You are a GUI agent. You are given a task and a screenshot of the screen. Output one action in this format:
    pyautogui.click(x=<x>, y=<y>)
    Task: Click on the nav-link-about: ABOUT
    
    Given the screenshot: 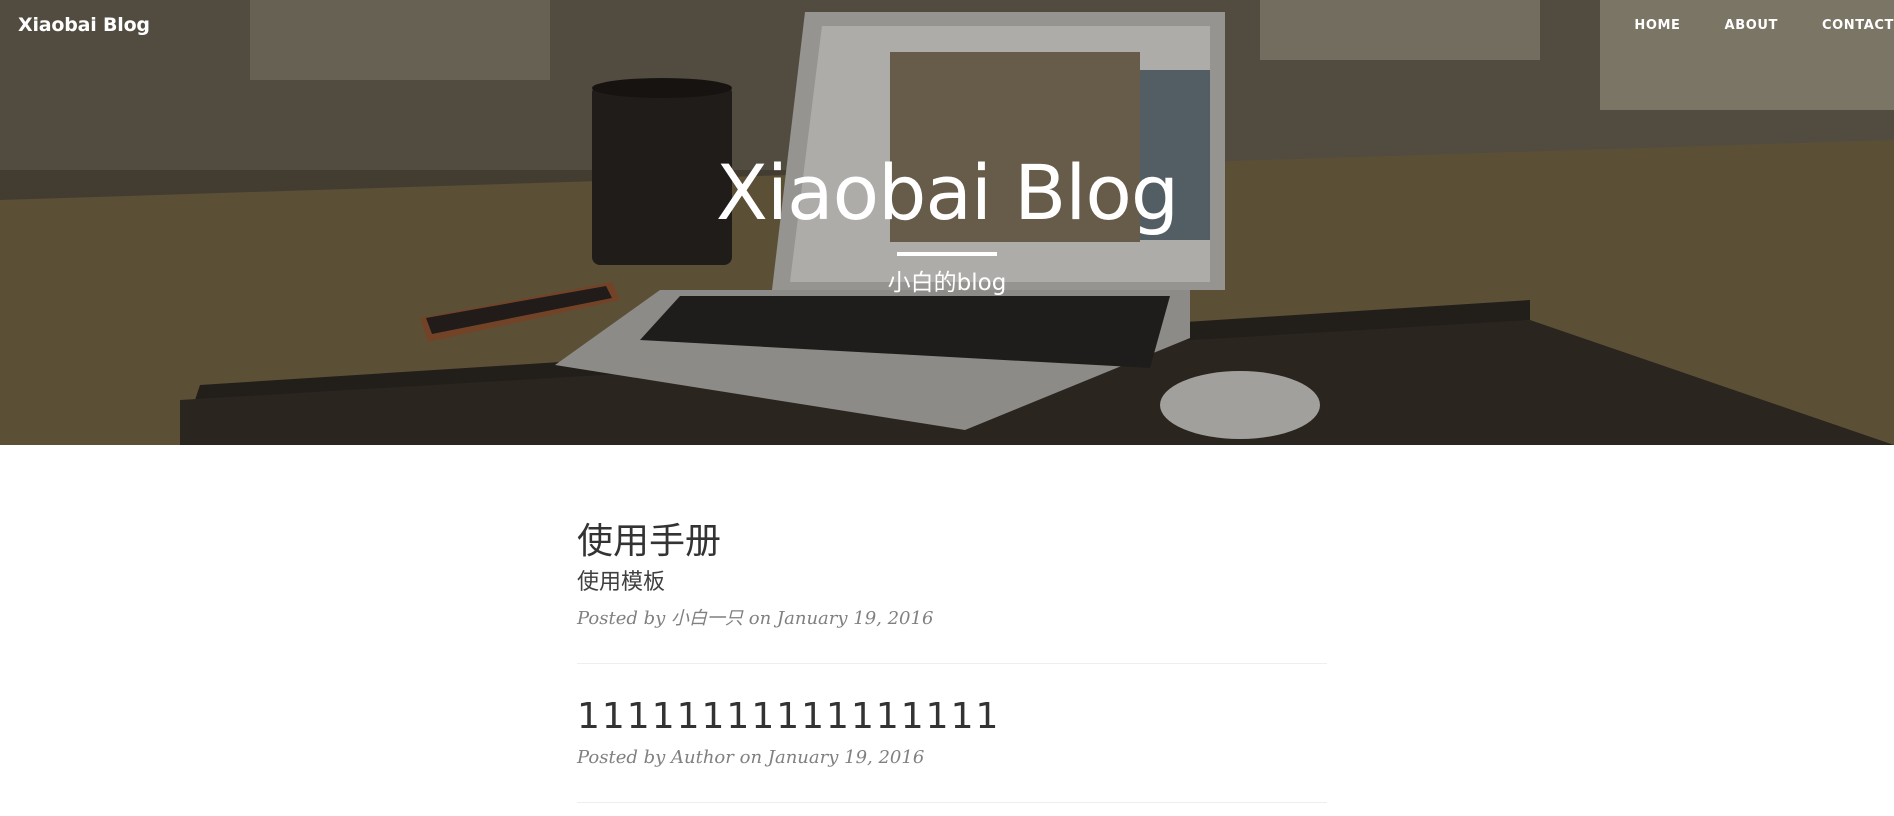 What is the action you would take?
    pyautogui.click(x=1729, y=25)
    